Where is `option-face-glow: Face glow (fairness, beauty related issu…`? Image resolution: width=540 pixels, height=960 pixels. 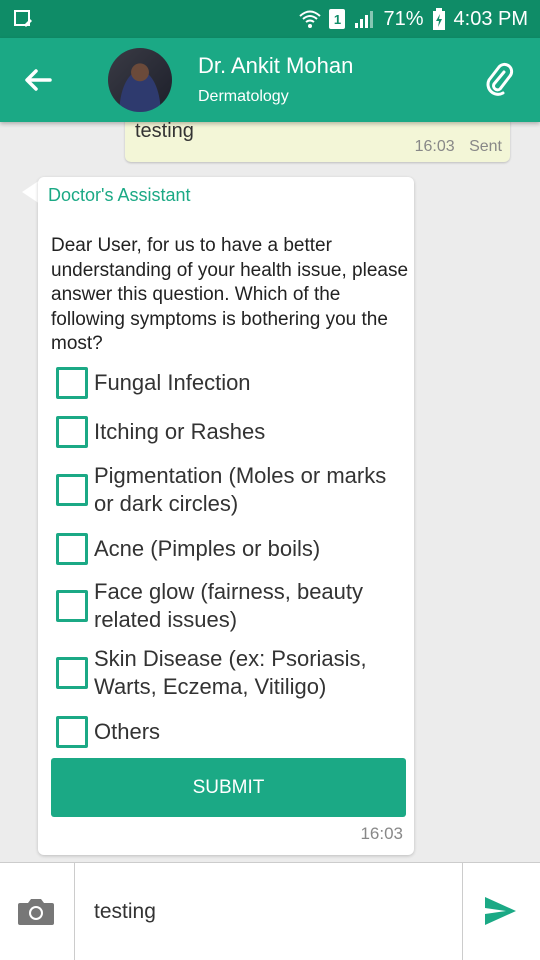 option-face-glow: Face glow (fairness, beauty related issu… is located at coordinates (230, 606).